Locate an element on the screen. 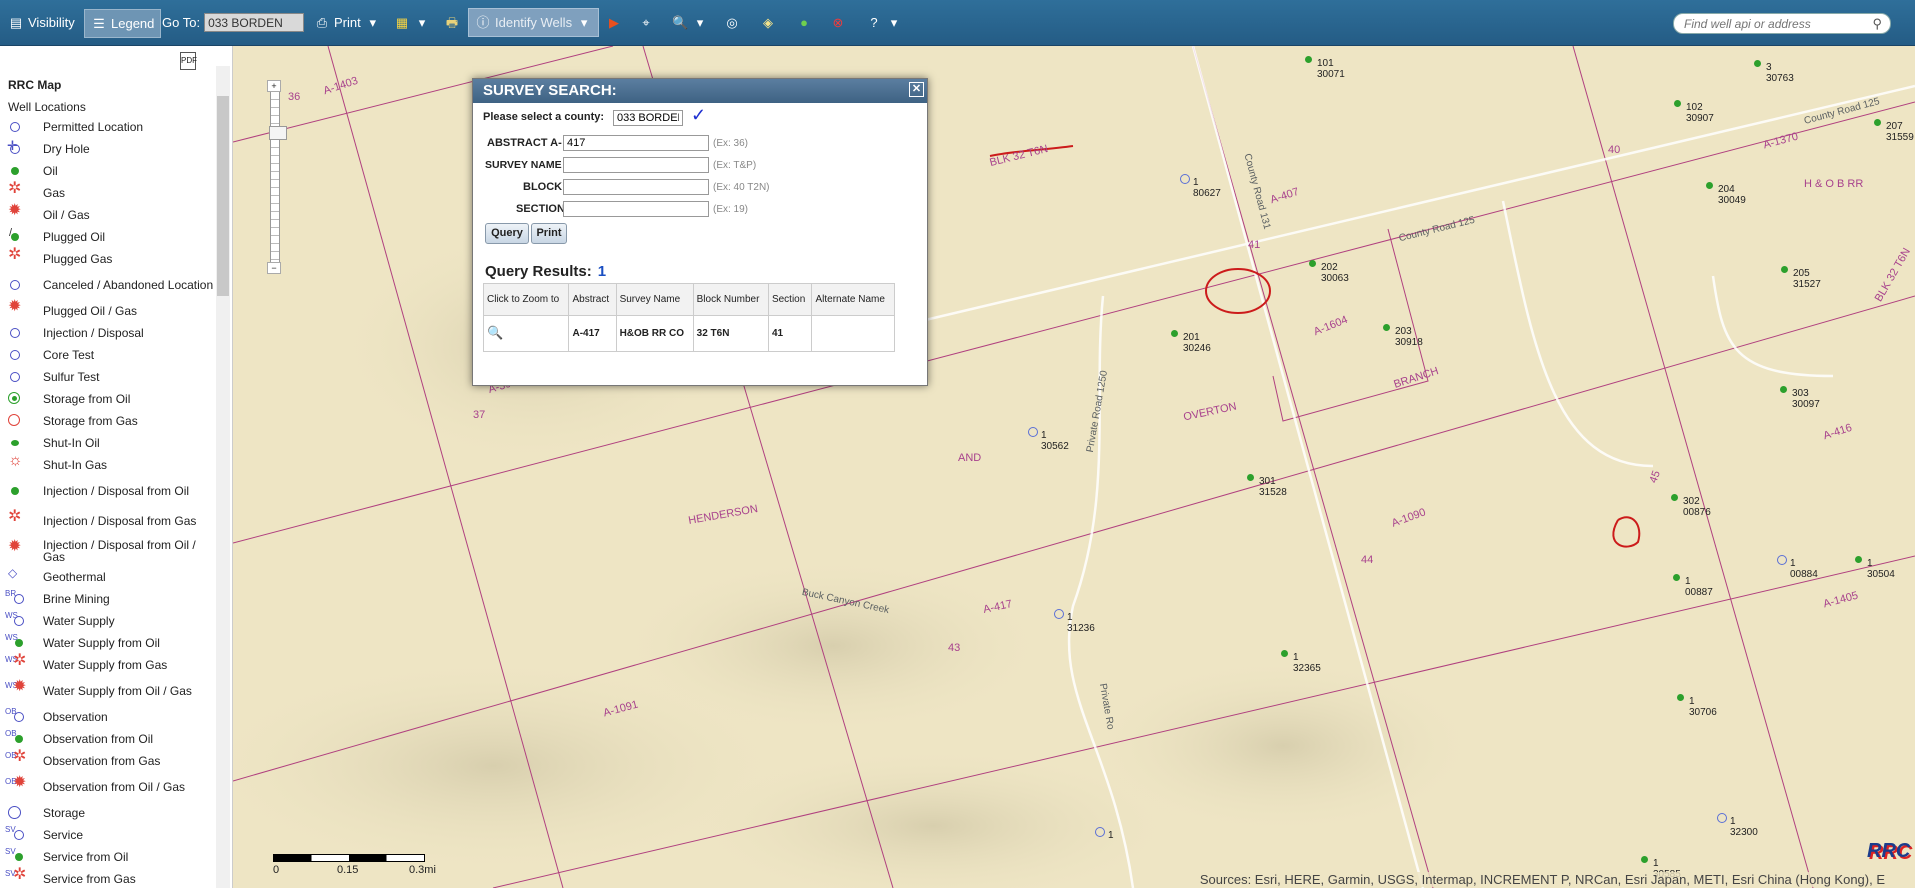  zoom-slider: + − is located at coordinates (277, 177).